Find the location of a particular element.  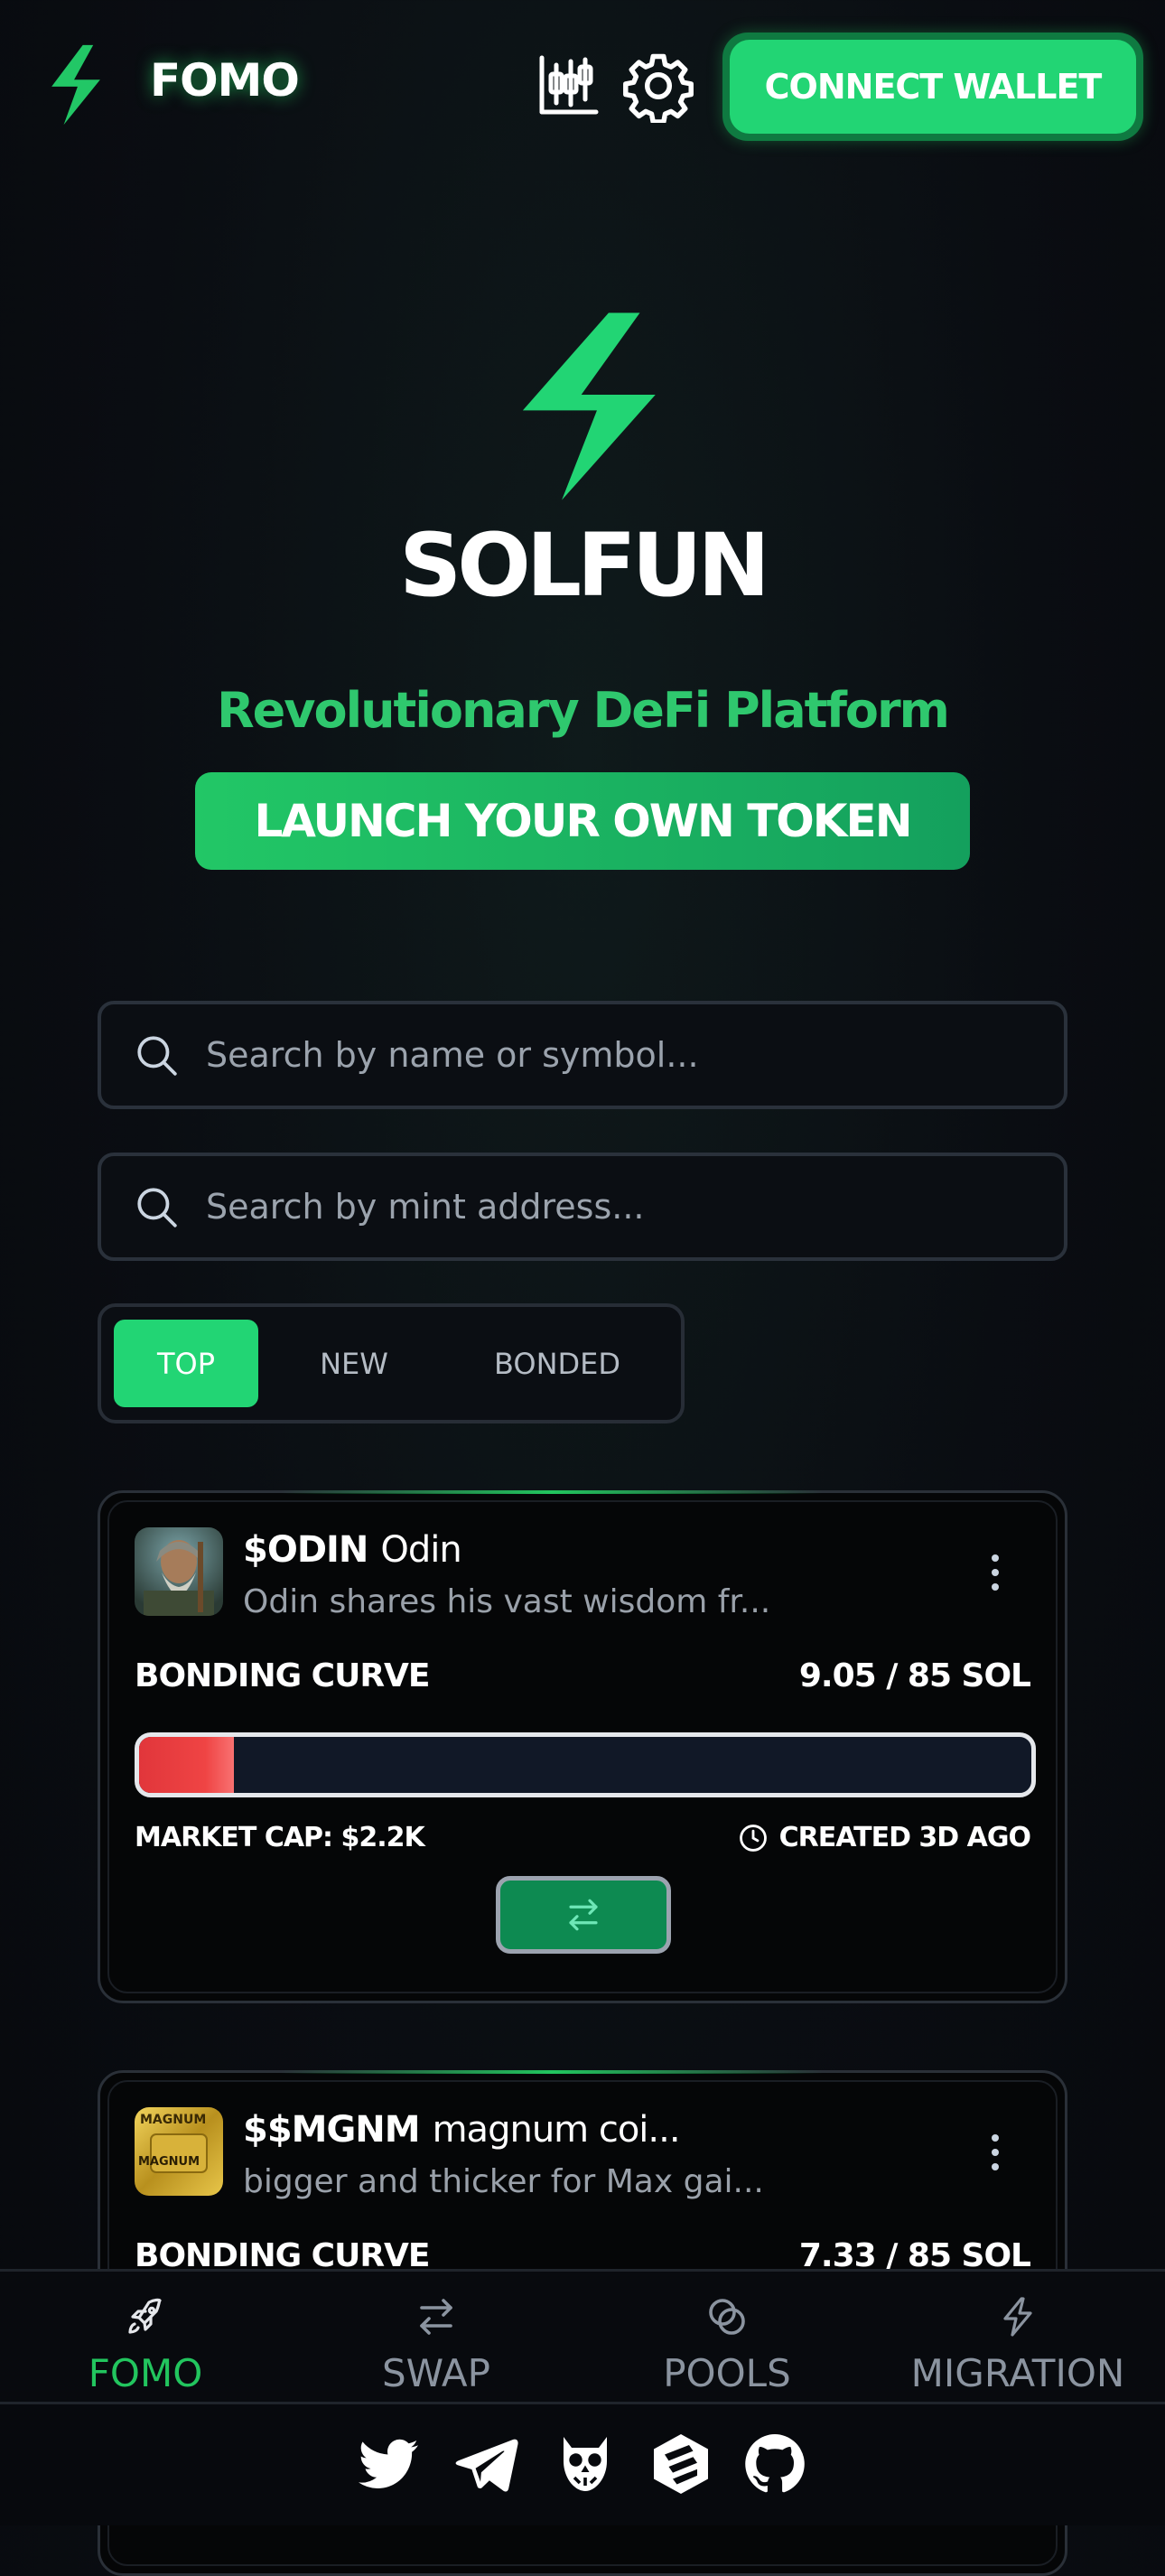

bonding-progress-fill is located at coordinates (186, 1765).